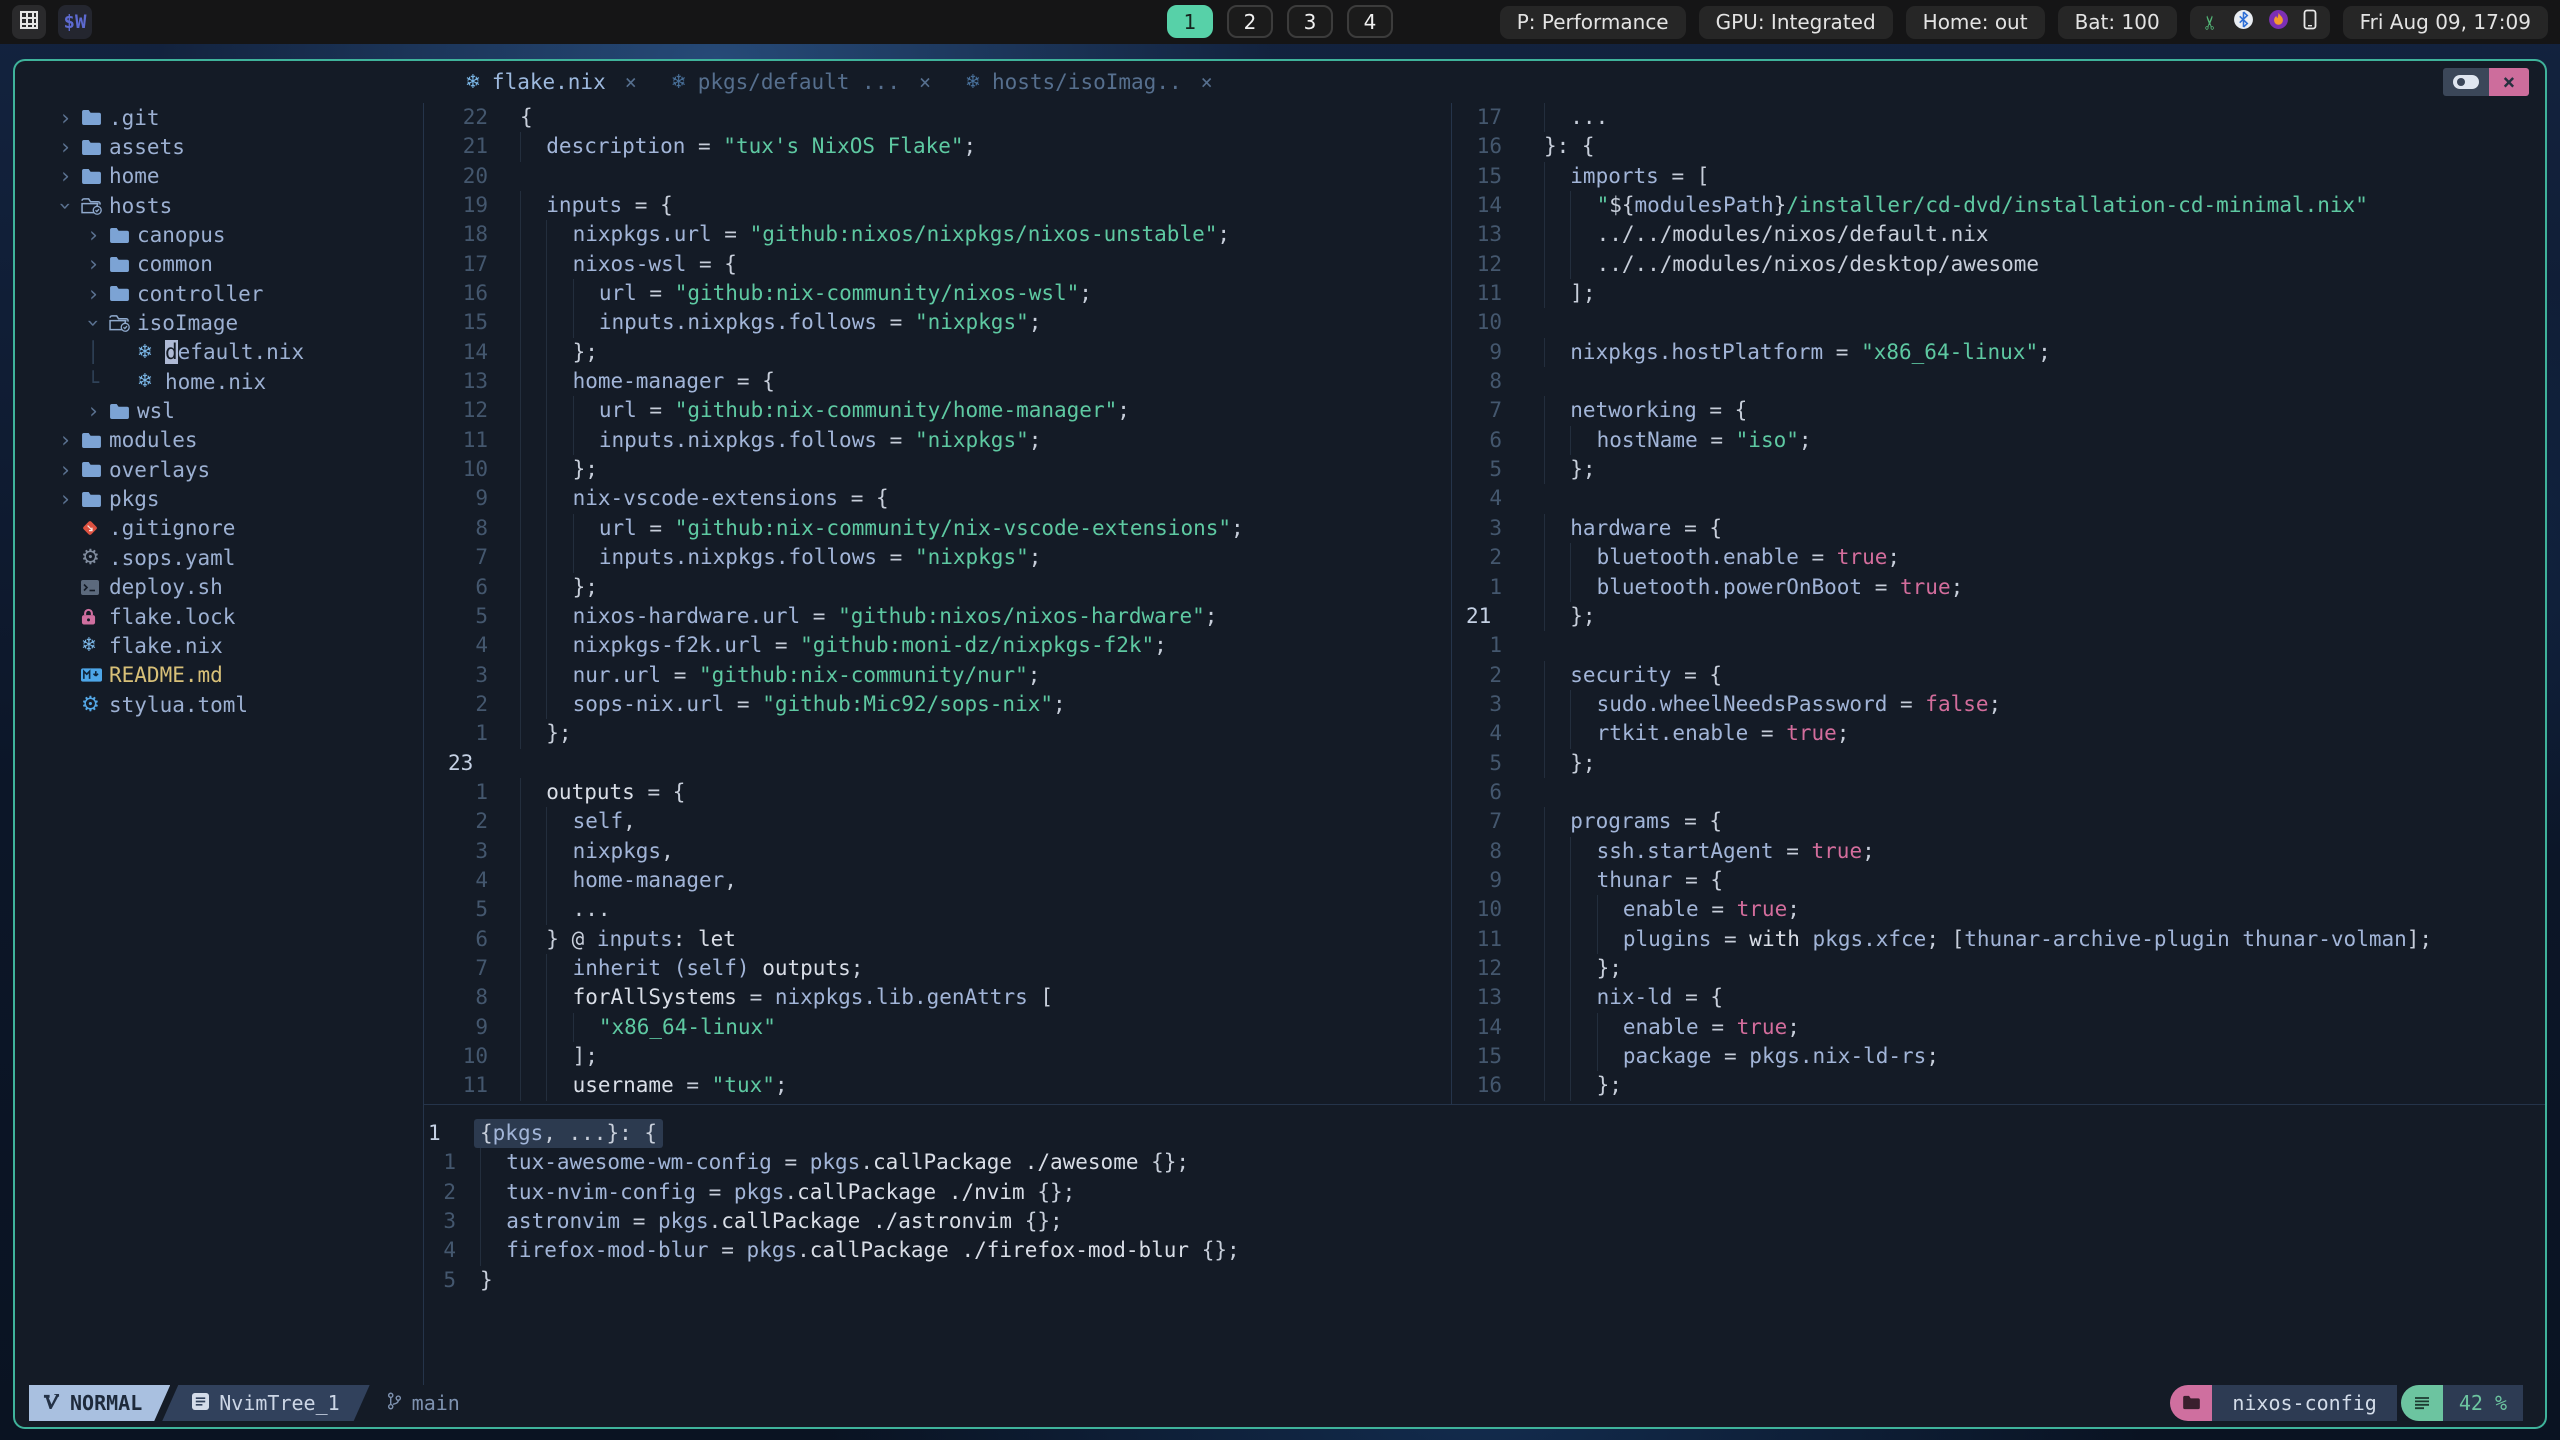 This screenshot has width=2560, height=1440. I want to click on nix-icon: ❄, so click(89, 645).